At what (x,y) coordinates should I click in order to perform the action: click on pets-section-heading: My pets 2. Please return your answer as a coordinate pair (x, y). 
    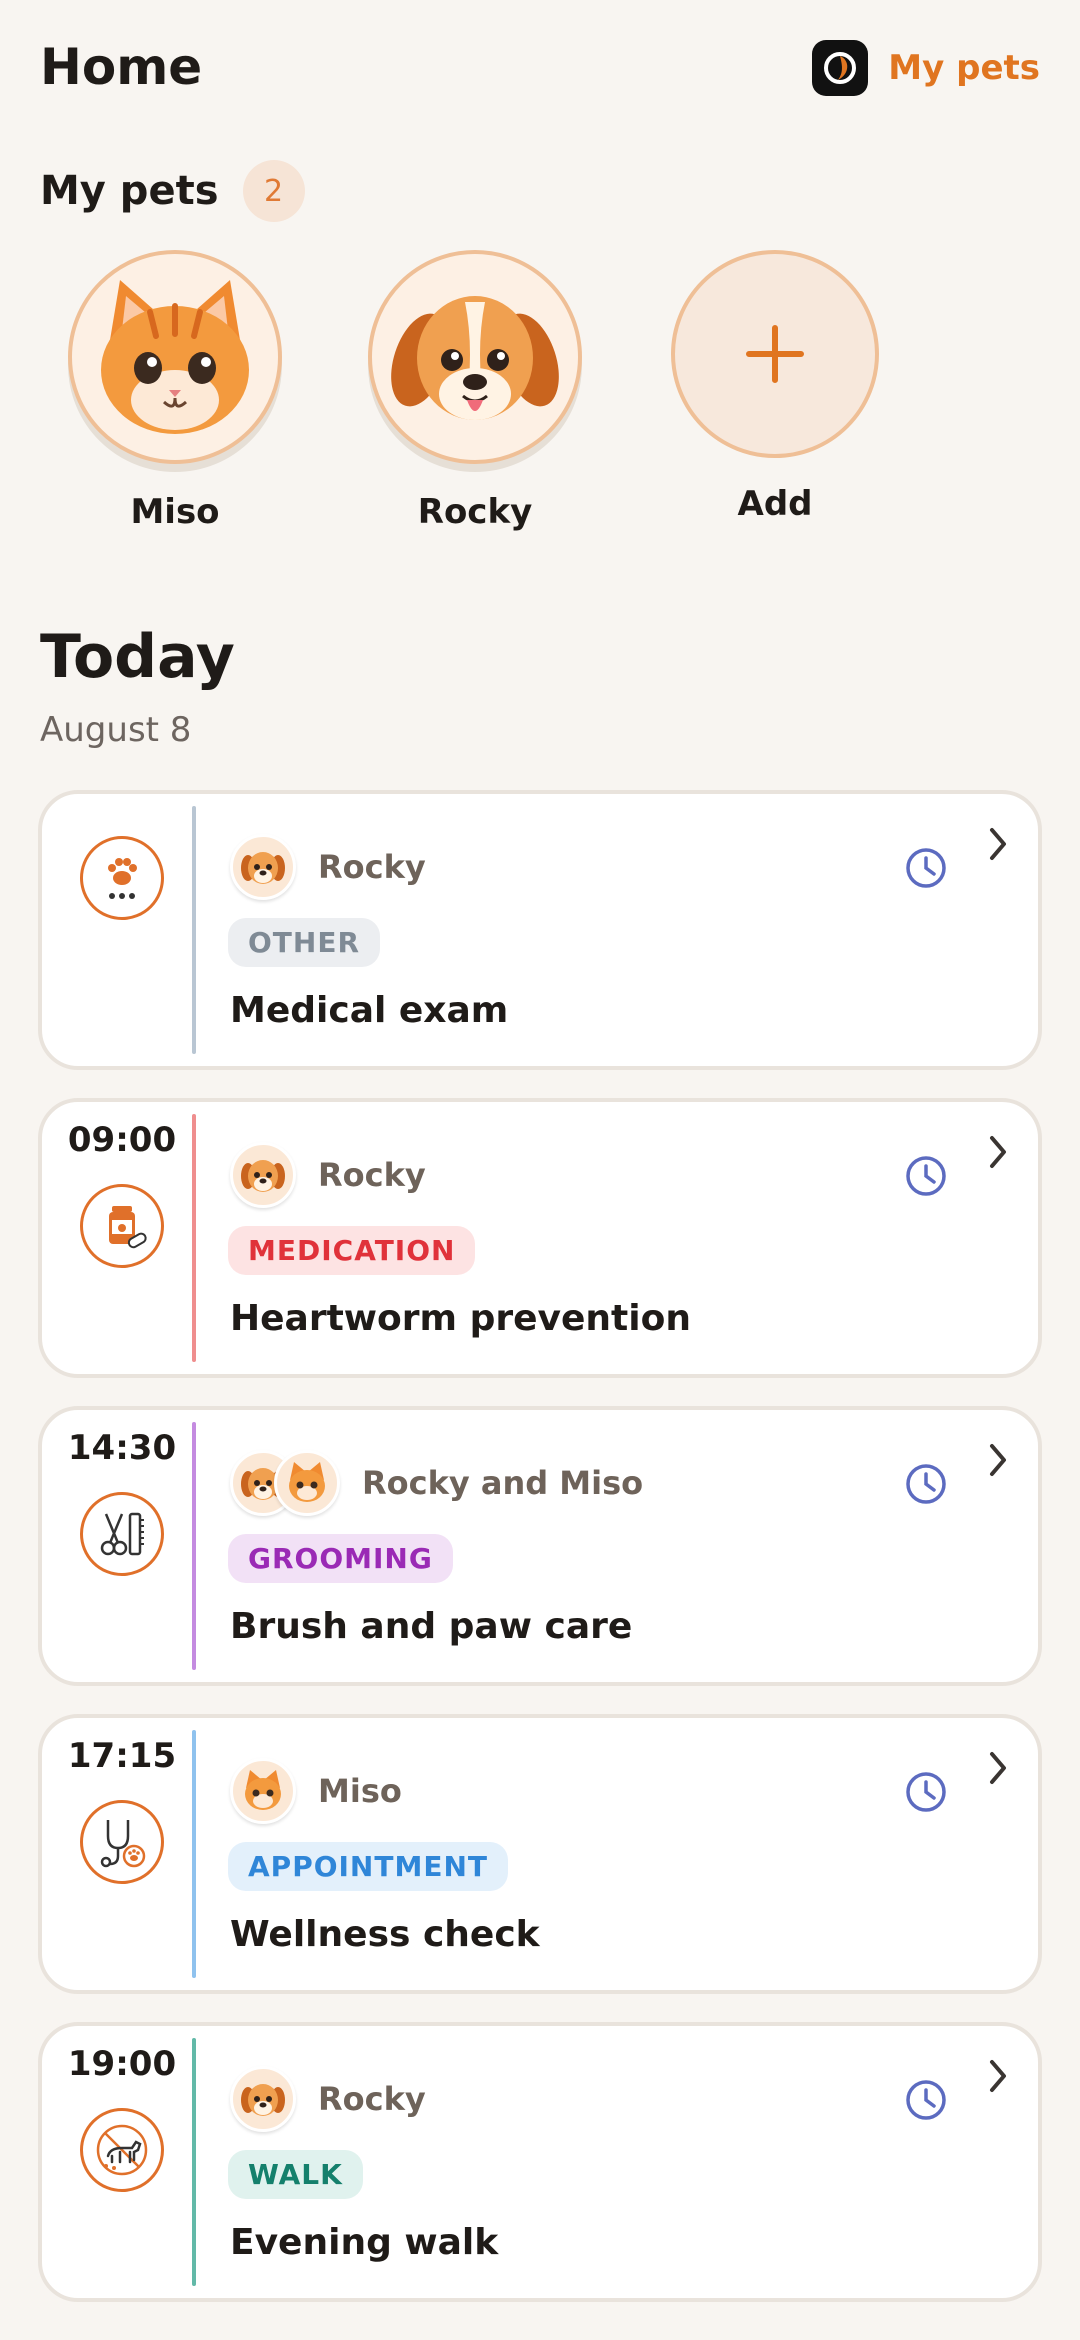
    Looking at the image, I should click on (172, 191).